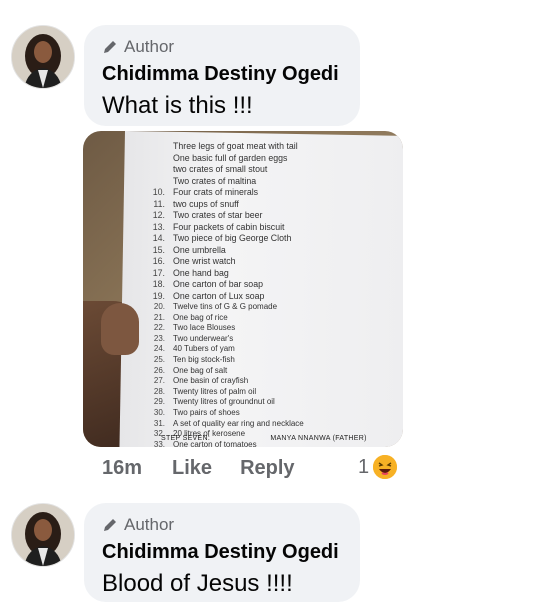 Image resolution: width=547 pixels, height=602 pixels. I want to click on list-item: 22. Two lace Blouses, so click(224, 328).